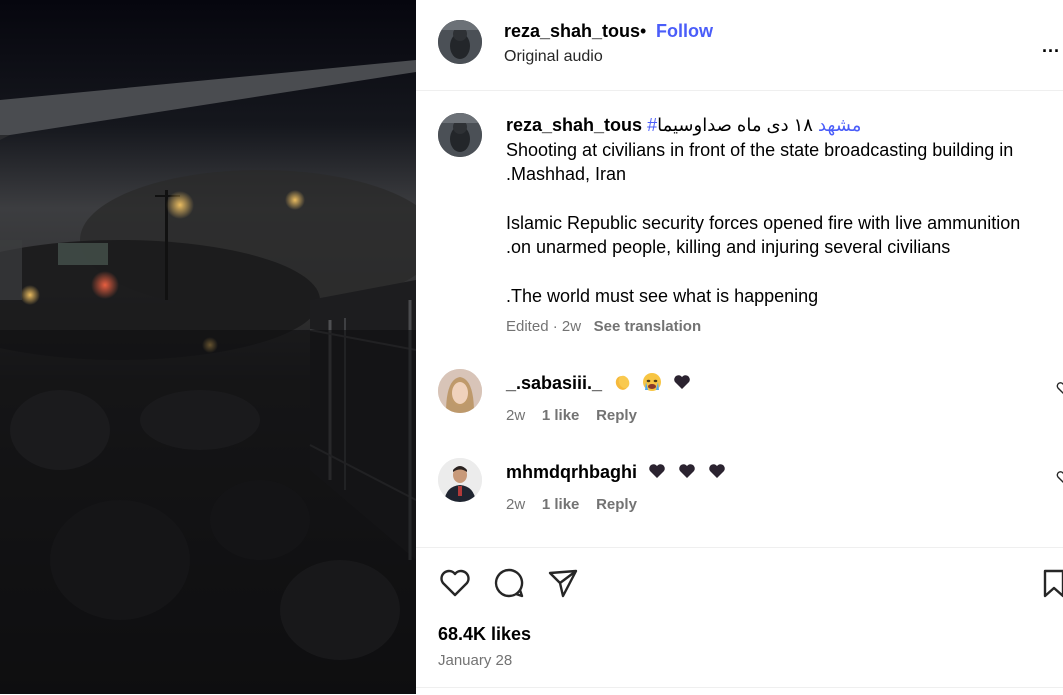 The height and width of the screenshot is (695, 1063). I want to click on comment-username: mhmdqrhbaghi, so click(571, 472).